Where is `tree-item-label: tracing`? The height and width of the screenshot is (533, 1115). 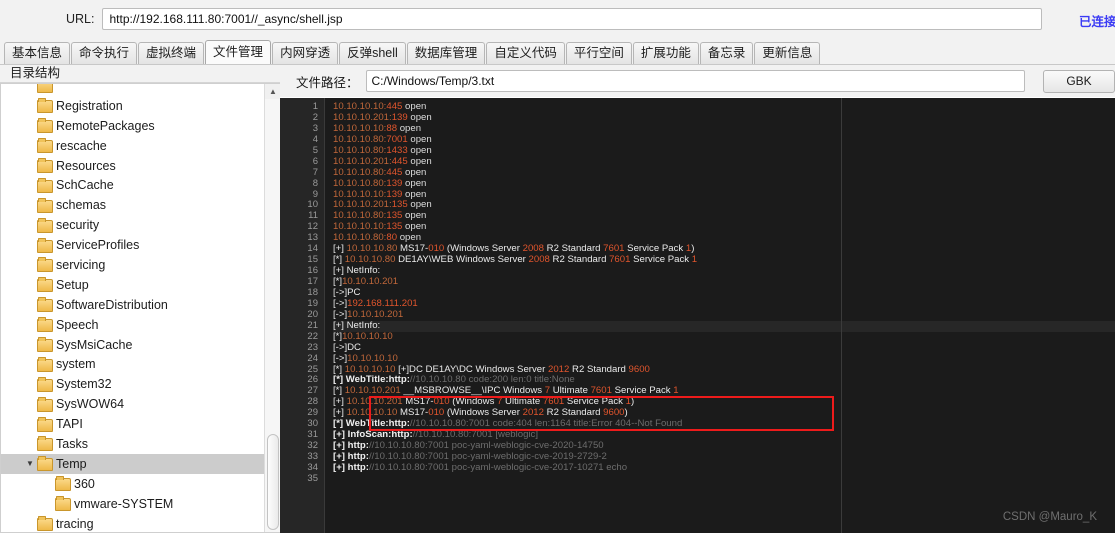 tree-item-label: tracing is located at coordinates (75, 523).